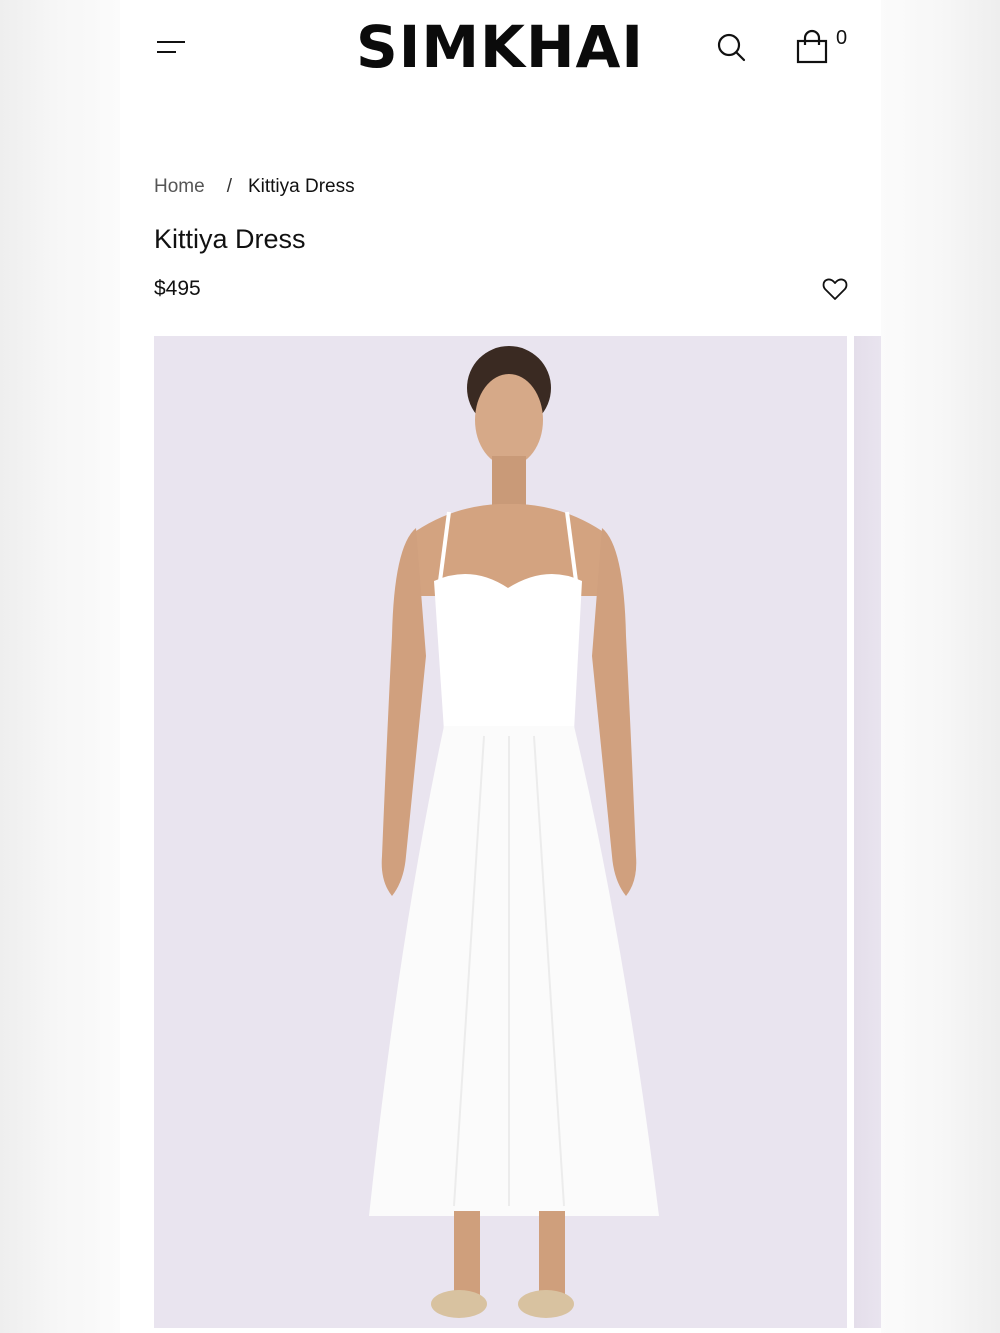 The height and width of the screenshot is (1333, 1000). I want to click on brand-logo: SIMKHAI, so click(500, 47).